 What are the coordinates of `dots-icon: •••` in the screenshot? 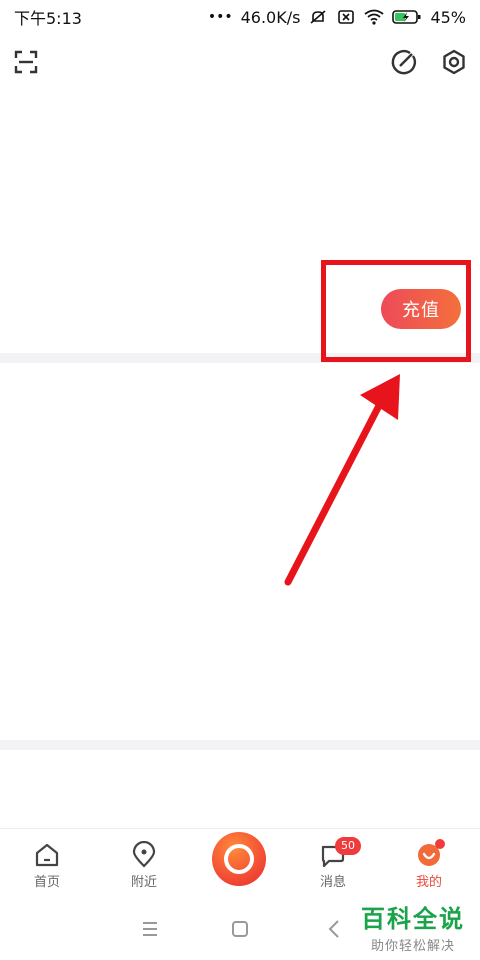 It's located at (220, 17).